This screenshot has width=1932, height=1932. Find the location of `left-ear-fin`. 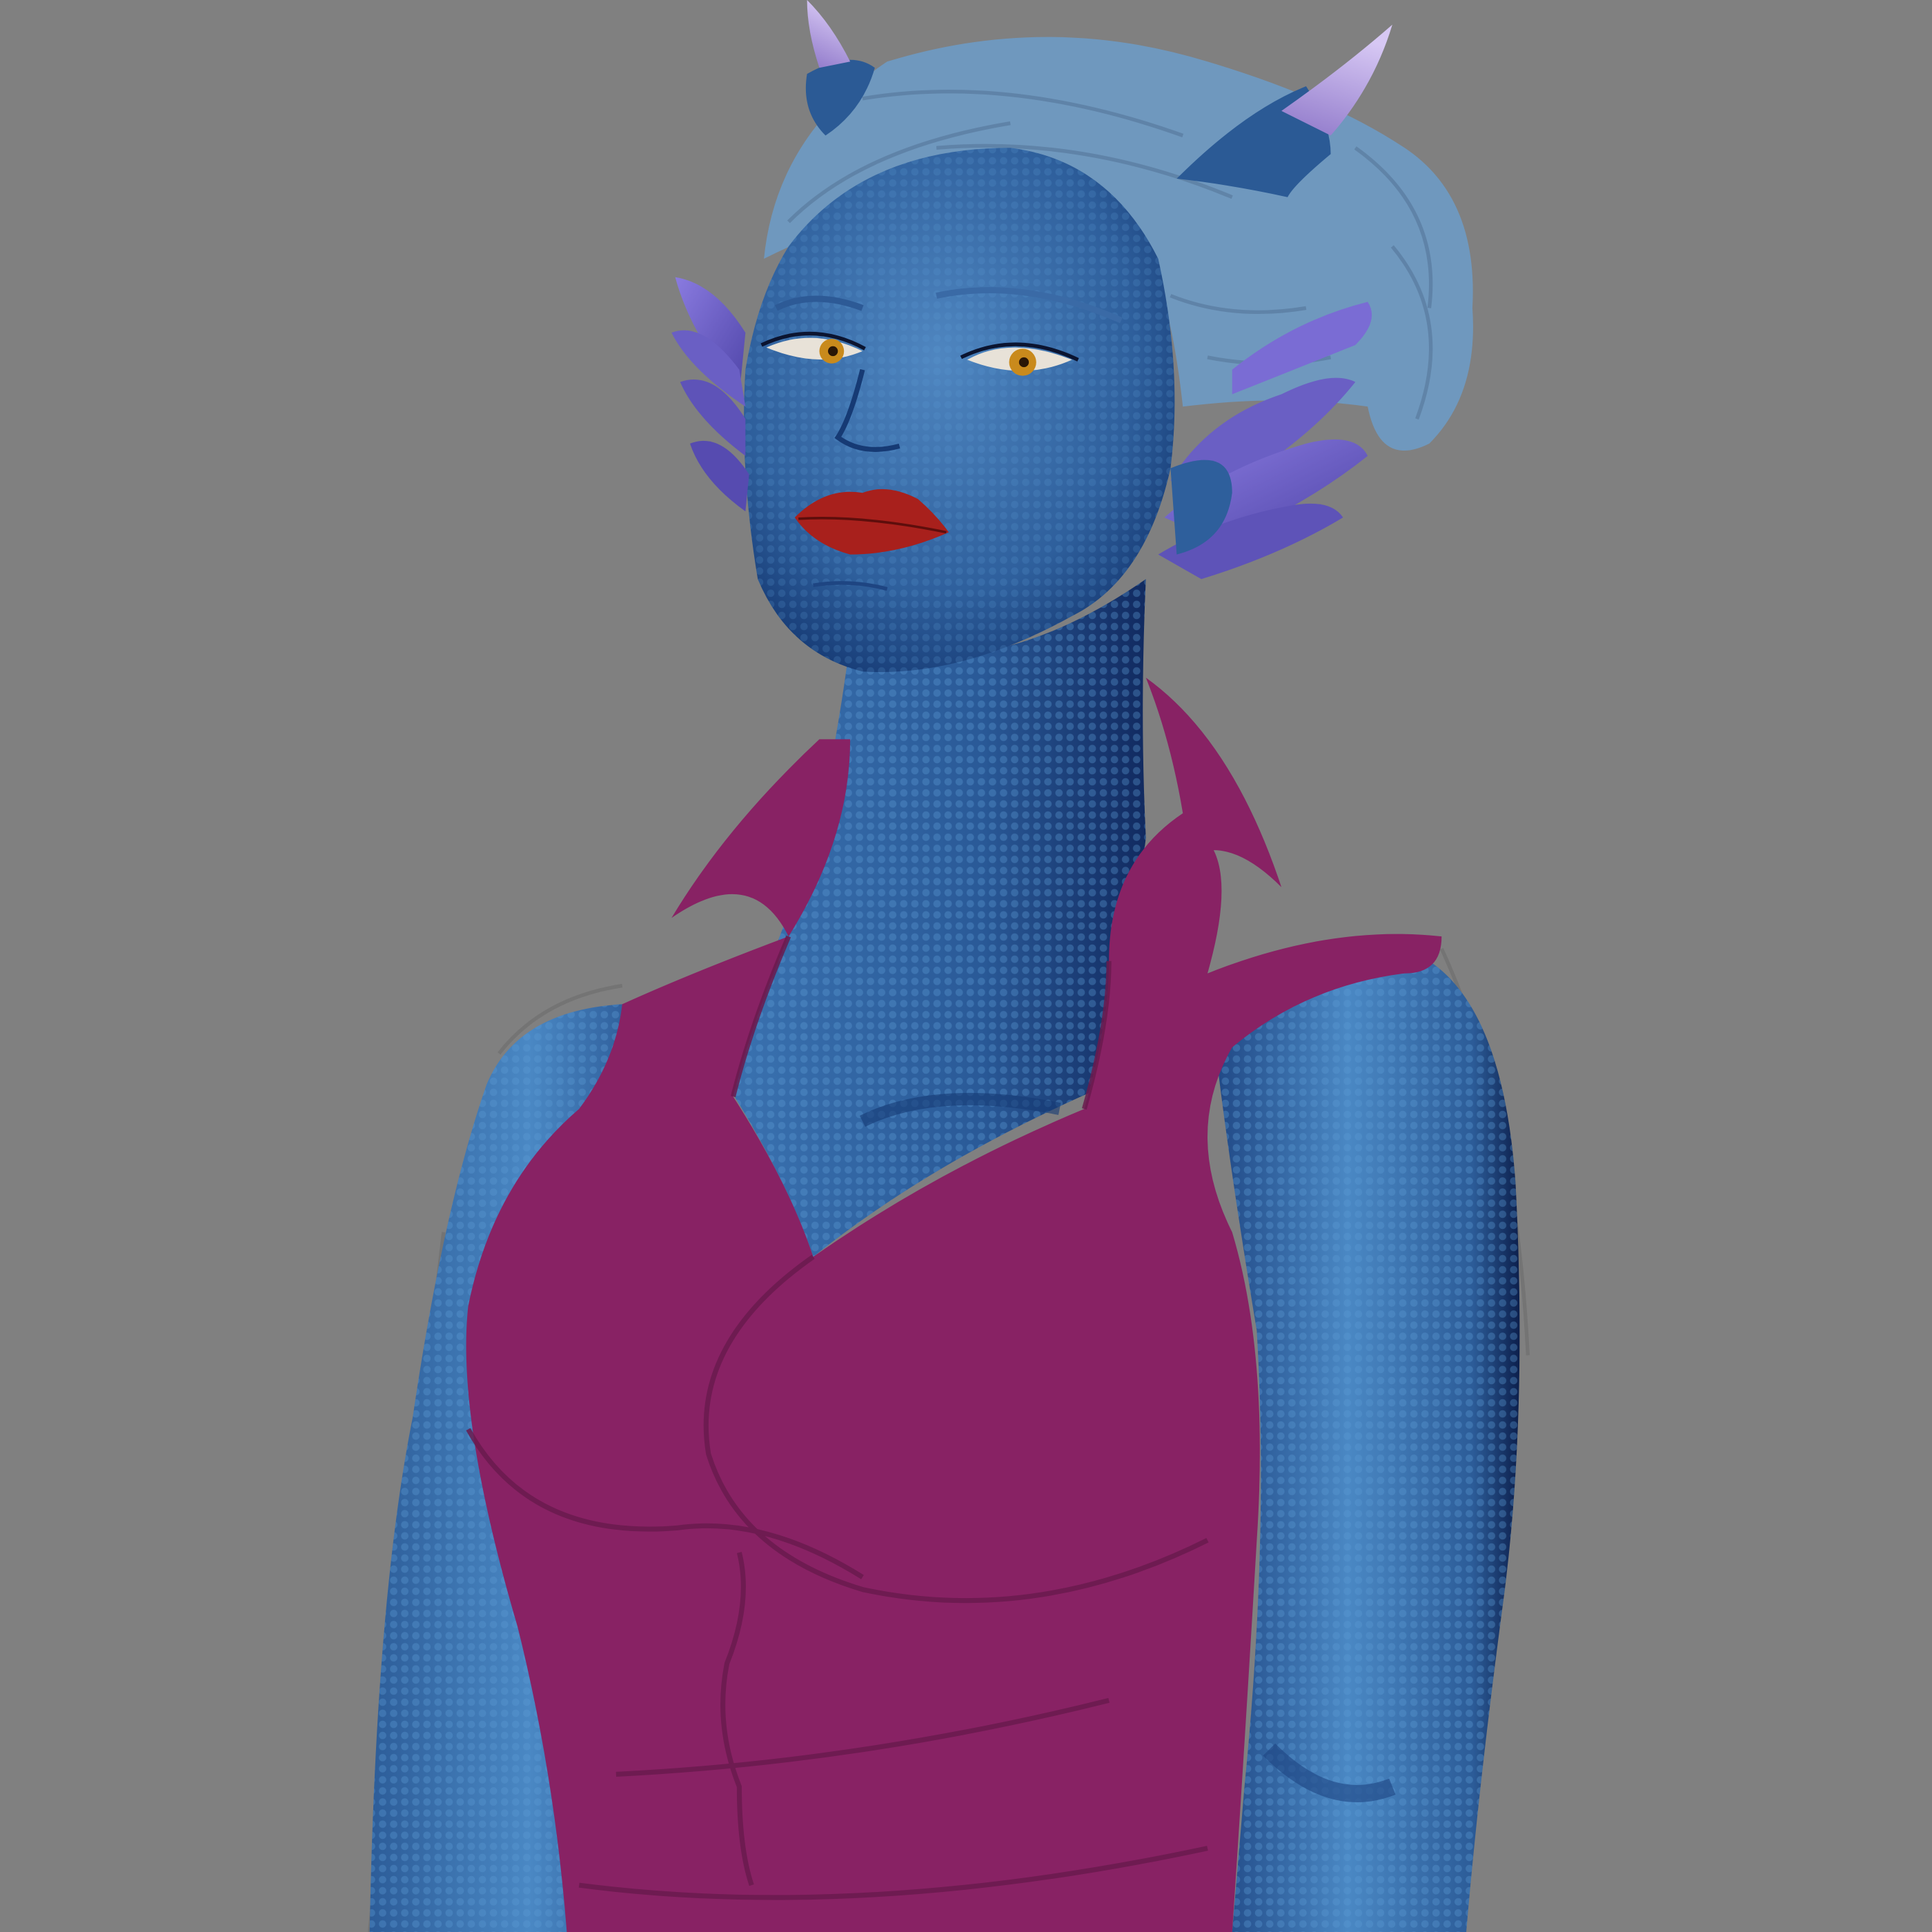

left-ear-fin is located at coordinates (710, 394).